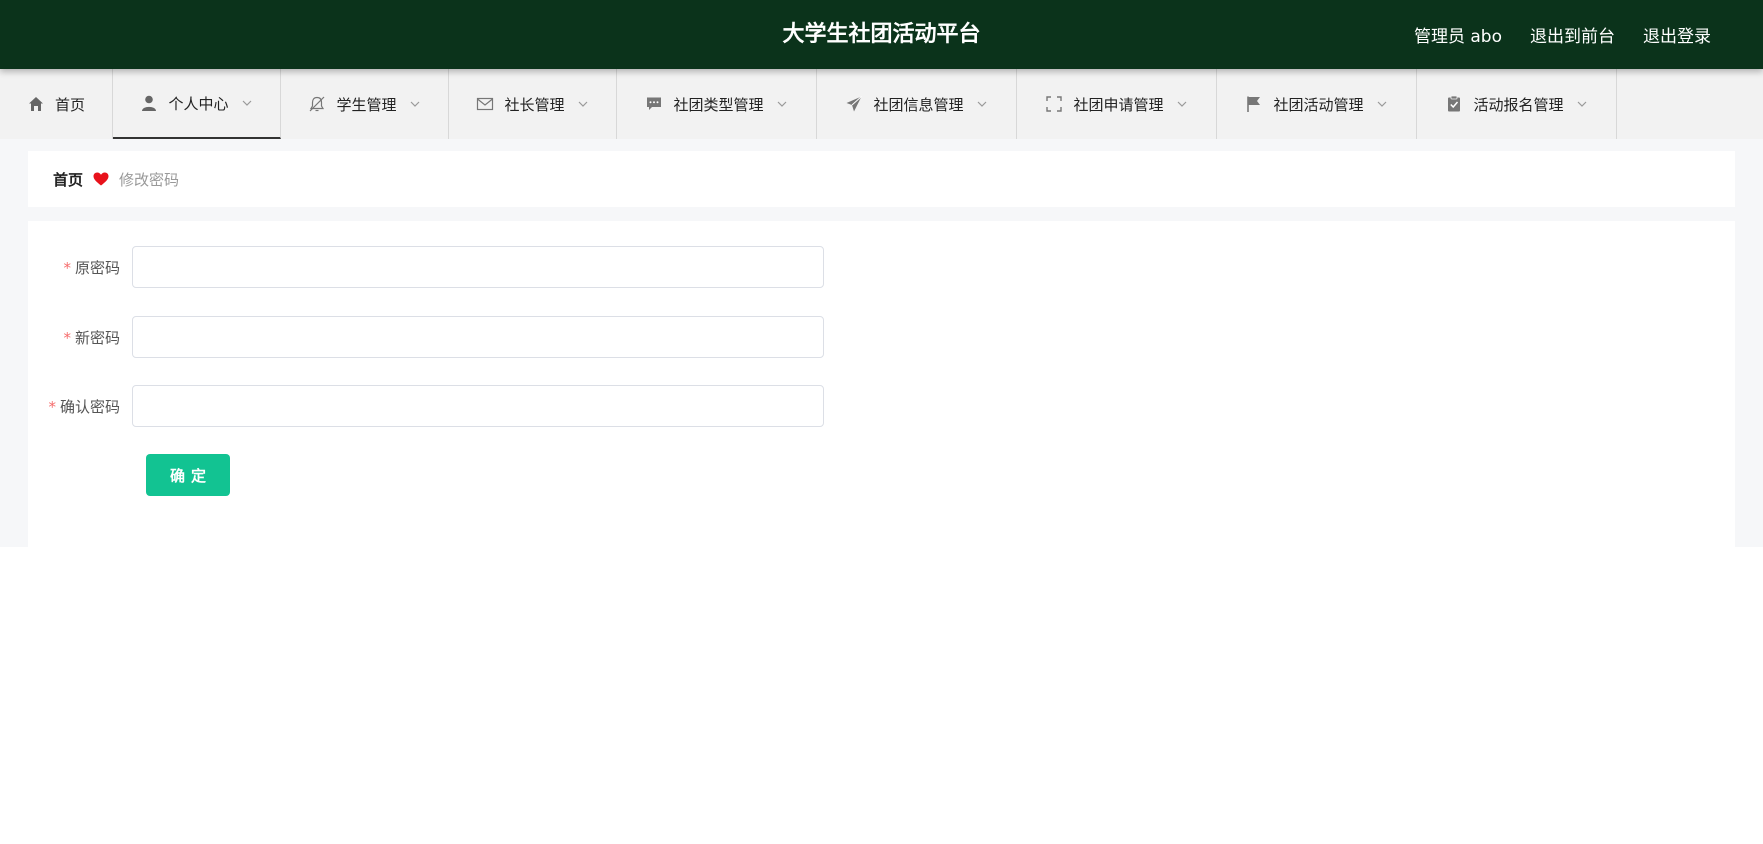 Image resolution: width=1763 pixels, height=844 pixels. I want to click on nav-item-activity-registration-management: 活动报名管理, so click(1517, 104).